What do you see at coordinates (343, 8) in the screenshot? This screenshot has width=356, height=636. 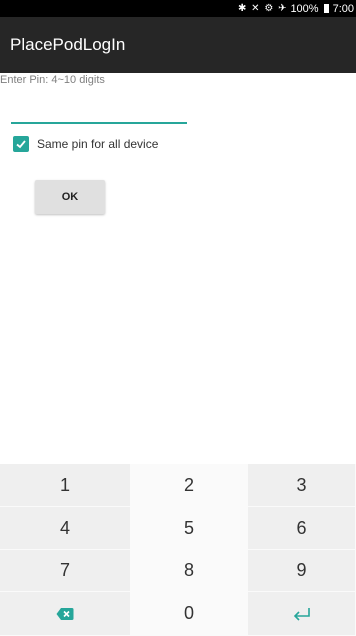 I see `clock: 7:00` at bounding box center [343, 8].